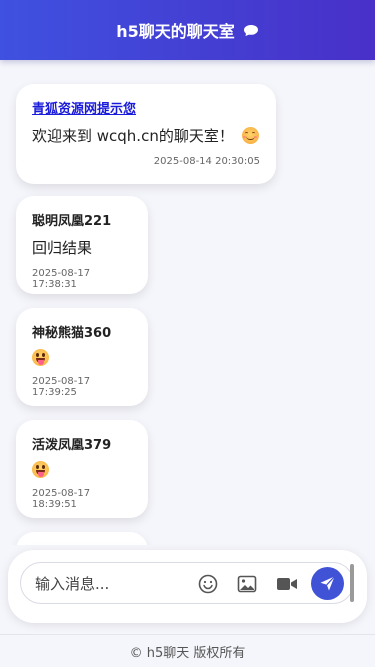 Image resolution: width=375 pixels, height=667 pixels. I want to click on message-time: 2025-08-14 20:30:05, so click(206, 161).